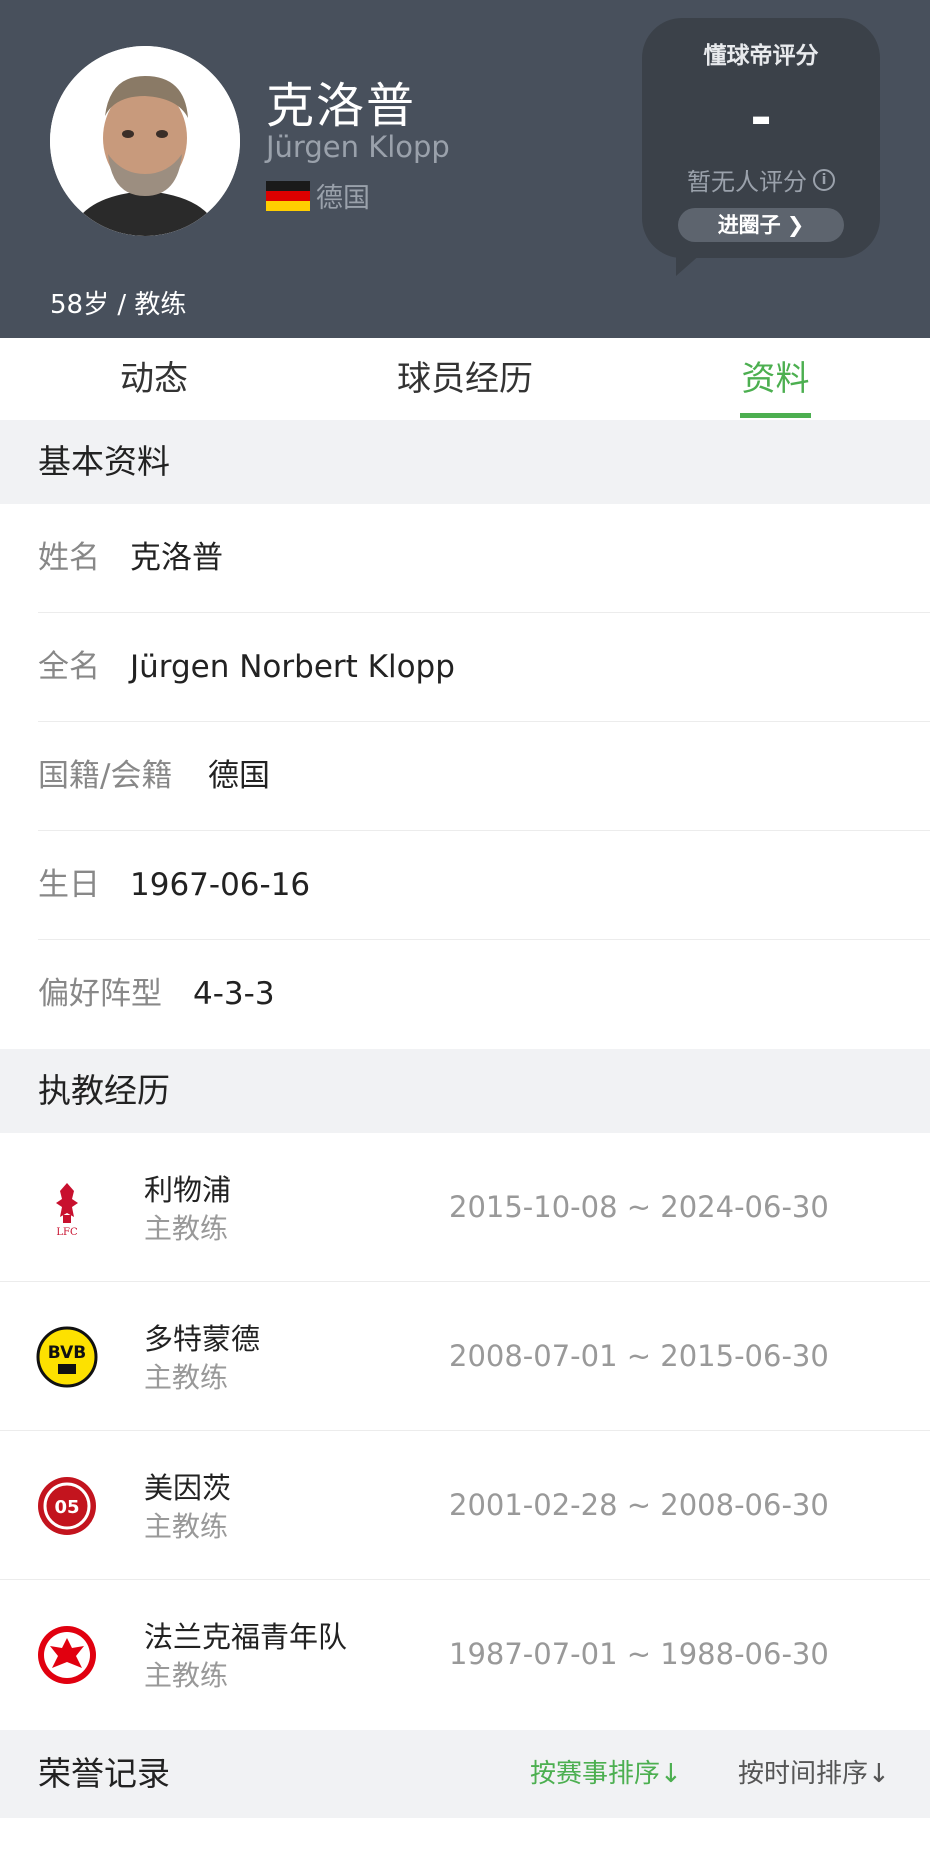 Image resolution: width=930 pixels, height=1851 pixels. What do you see at coordinates (104, 1090) in the screenshot?
I see `coaching-career-title: 执教经历` at bounding box center [104, 1090].